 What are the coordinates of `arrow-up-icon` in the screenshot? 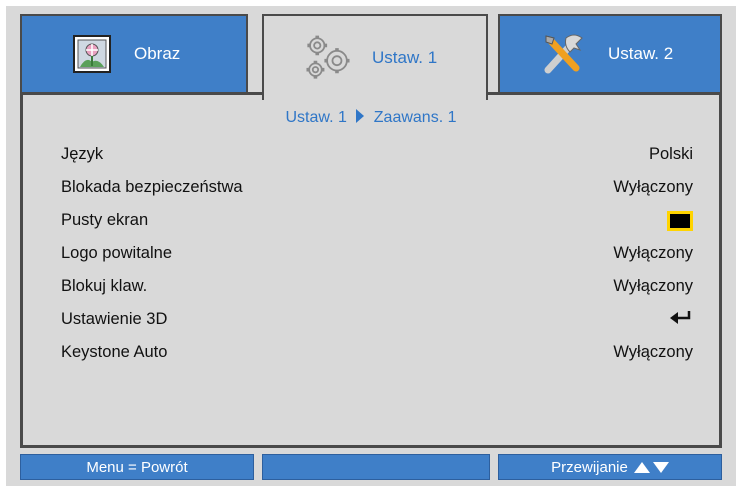 It's located at (641, 467).